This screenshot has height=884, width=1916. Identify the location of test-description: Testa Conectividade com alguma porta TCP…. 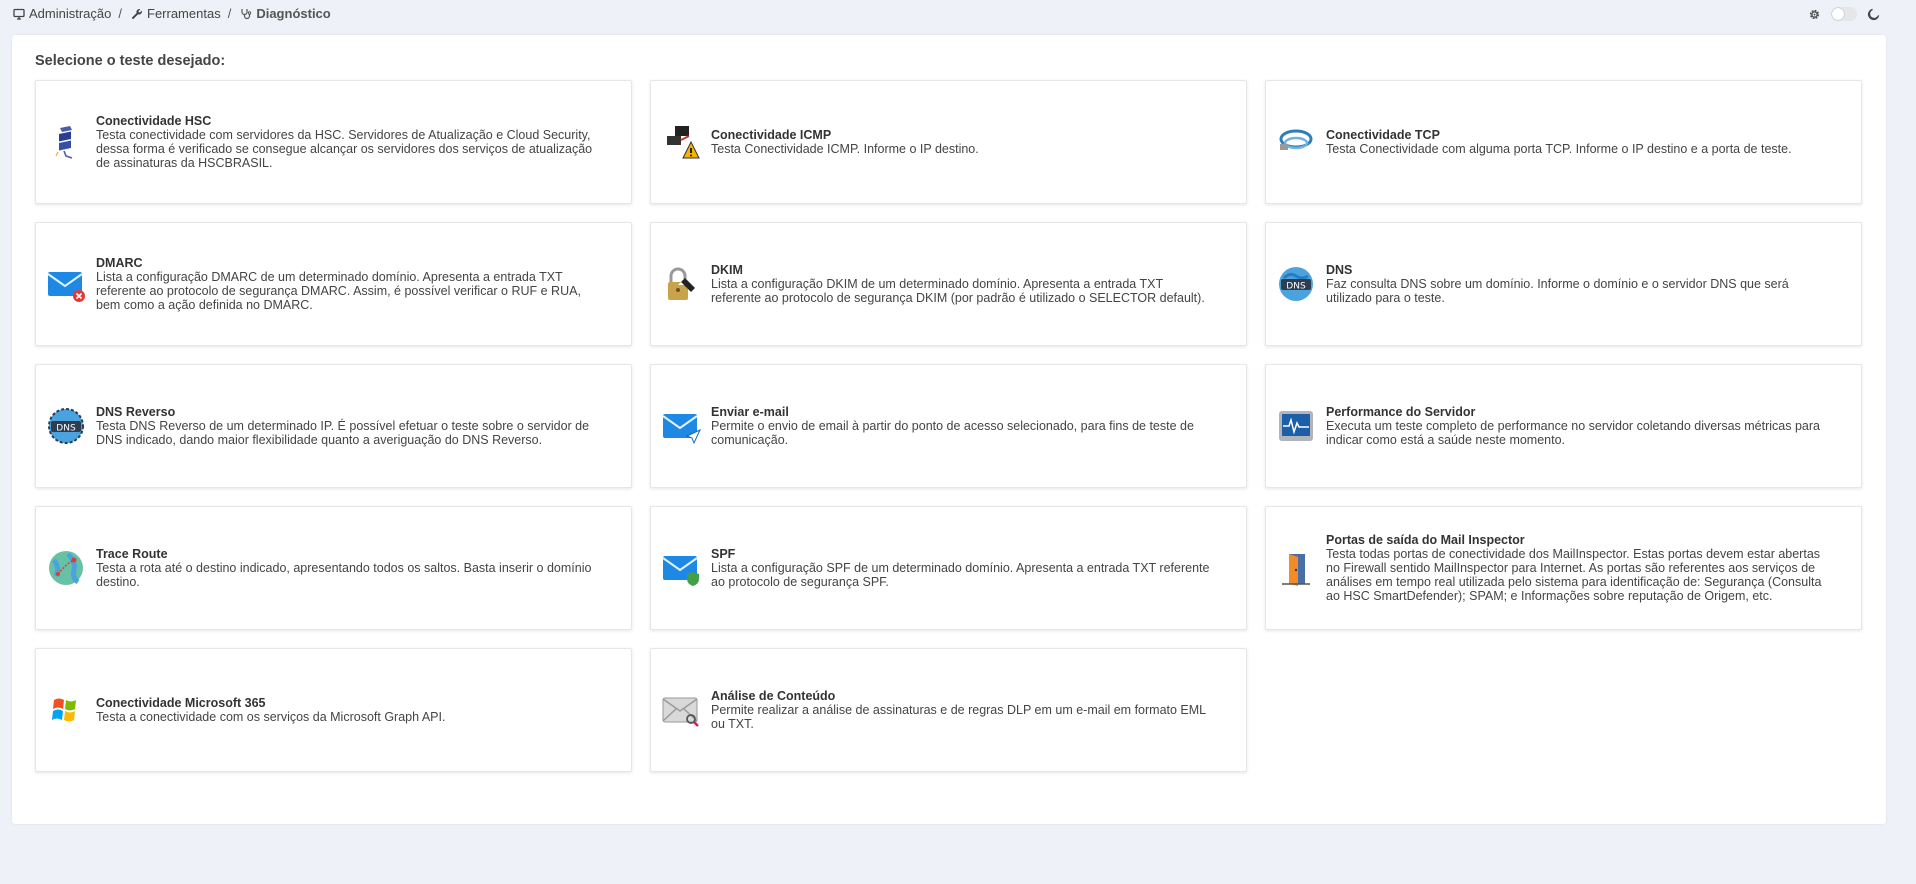
(1559, 149).